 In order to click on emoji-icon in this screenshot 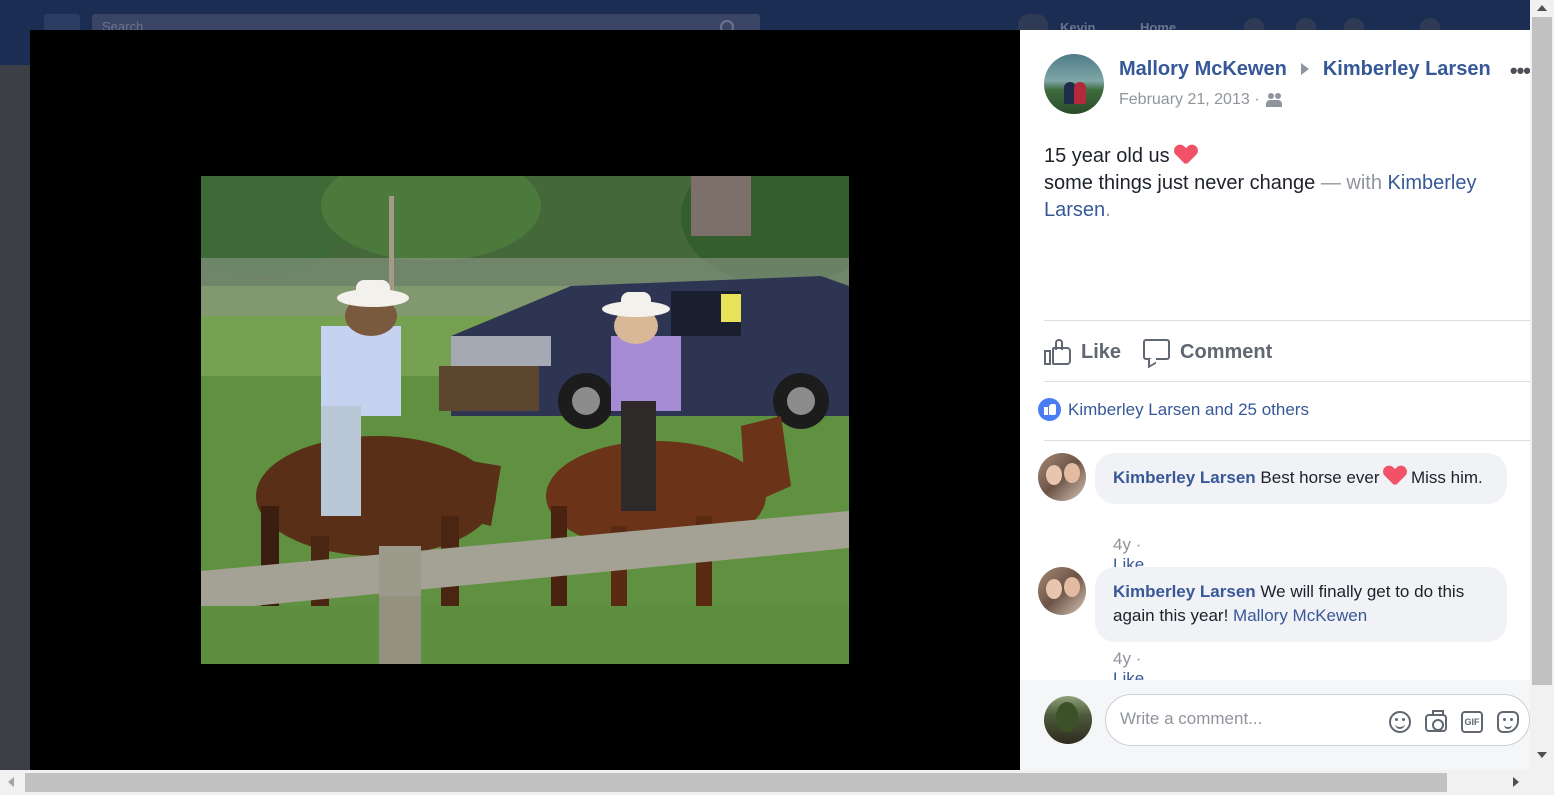, I will do `click(1400, 722)`.